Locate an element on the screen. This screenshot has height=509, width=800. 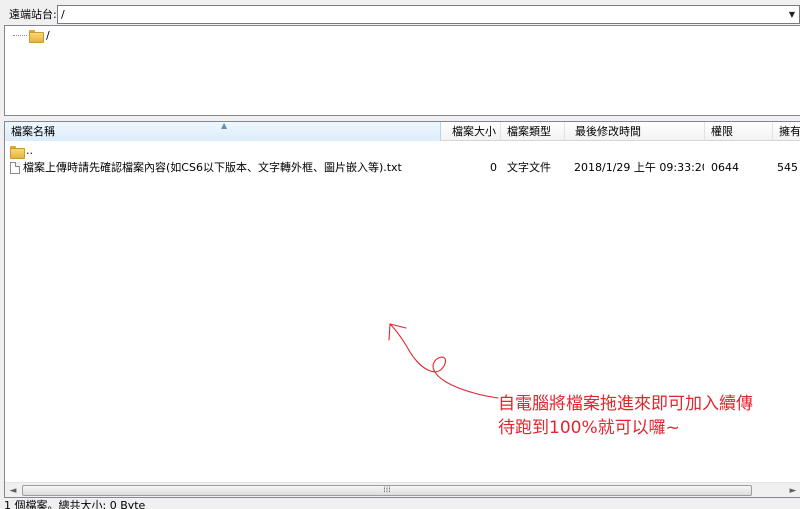
annotation-line-1: 自電腦將檔案拖進來即可加入續傳 is located at coordinates (625, 404).